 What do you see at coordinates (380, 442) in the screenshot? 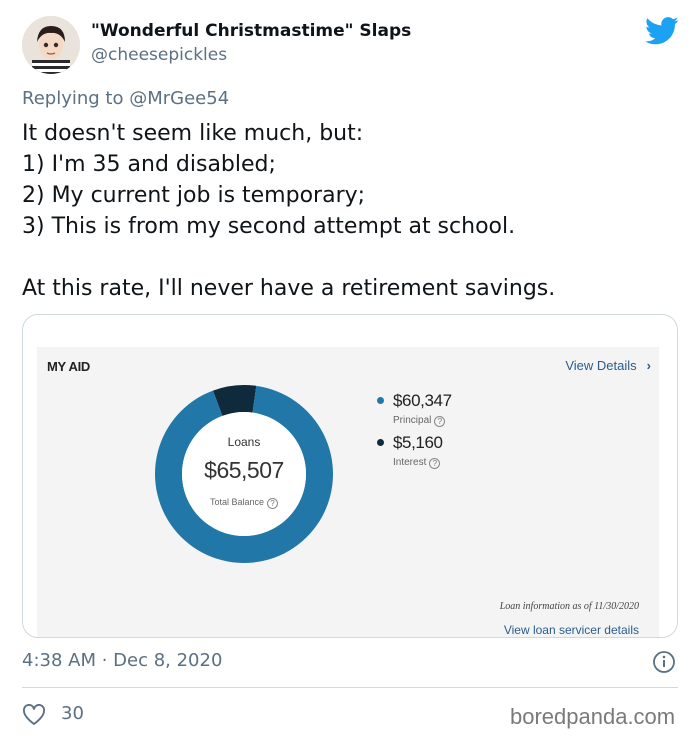
I see `legend-dot-interest` at bounding box center [380, 442].